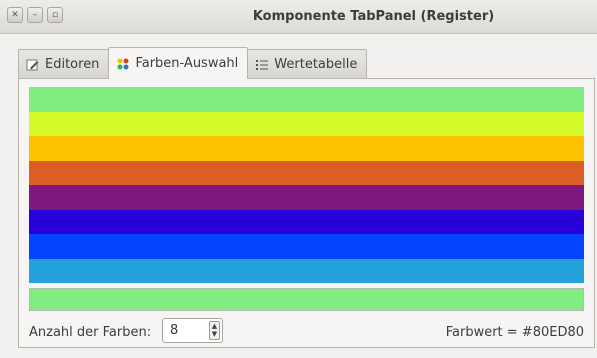 The height and width of the screenshot is (358, 597). I want to click on tab-wertetabelle: Wertetabelle, so click(307, 64).